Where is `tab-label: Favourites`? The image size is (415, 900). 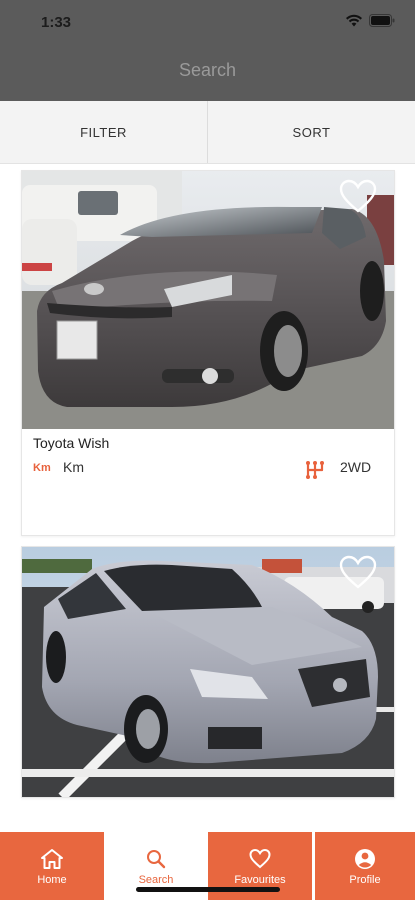 tab-label: Favourites is located at coordinates (260, 880).